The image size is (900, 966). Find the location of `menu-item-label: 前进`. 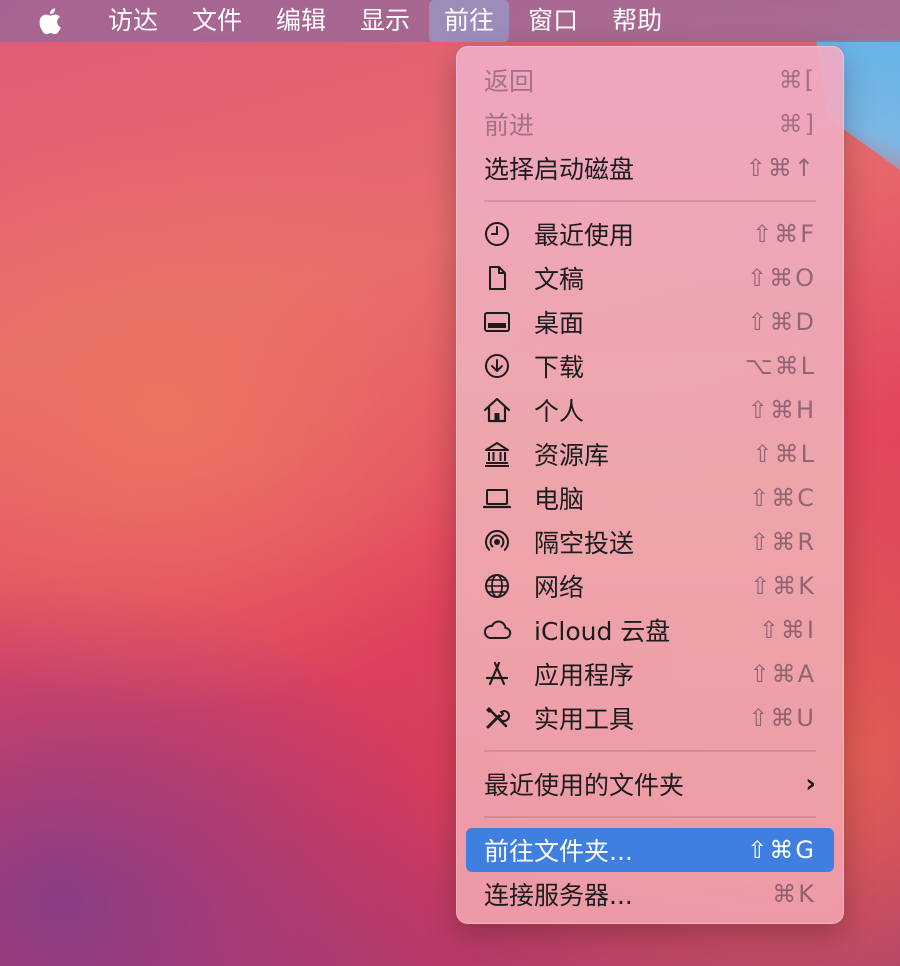

menu-item-label: 前进 is located at coordinates (509, 125).